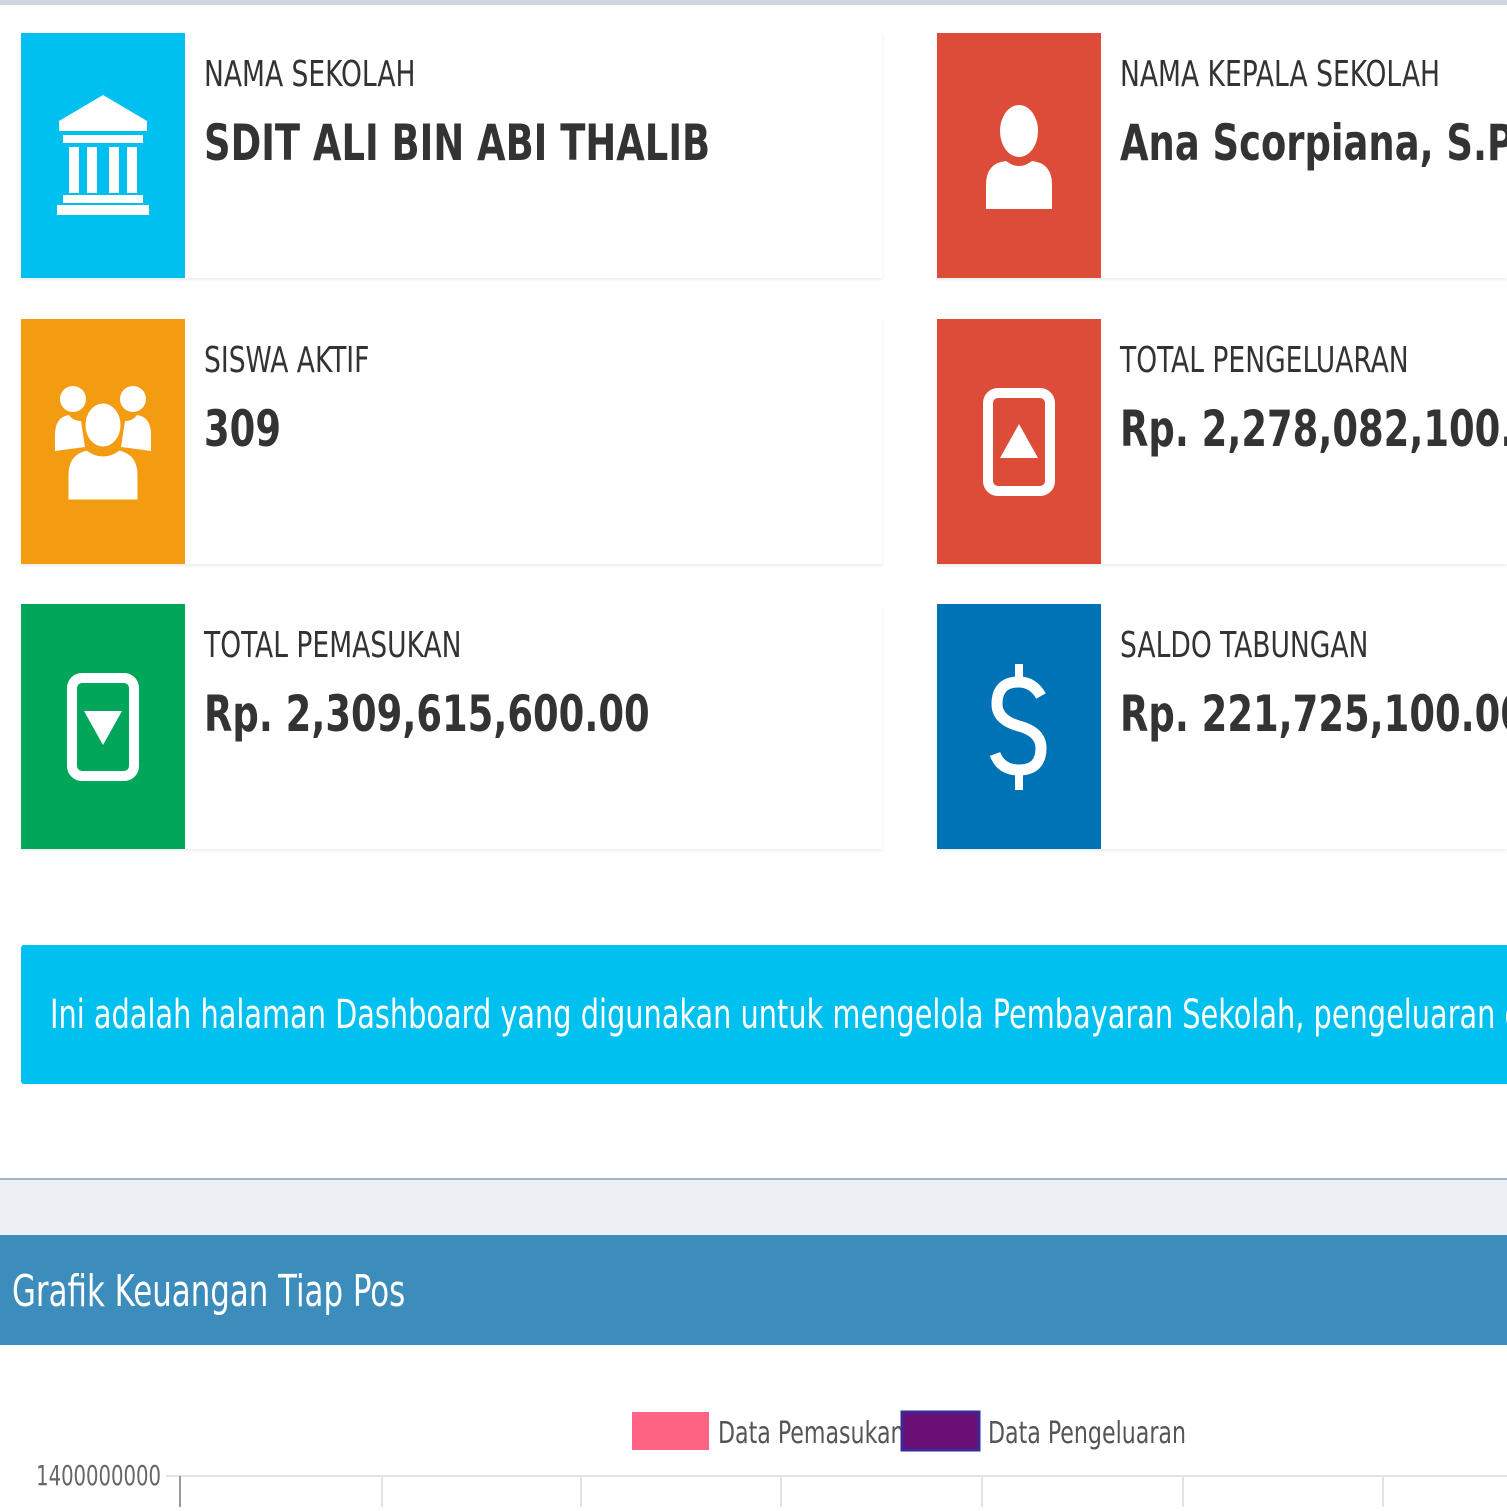 This screenshot has height=1511, width=1507. I want to click on info-box-savings-balance: SALDO TABUNGAN Rp. 221,725,100.00, so click(1222, 726).